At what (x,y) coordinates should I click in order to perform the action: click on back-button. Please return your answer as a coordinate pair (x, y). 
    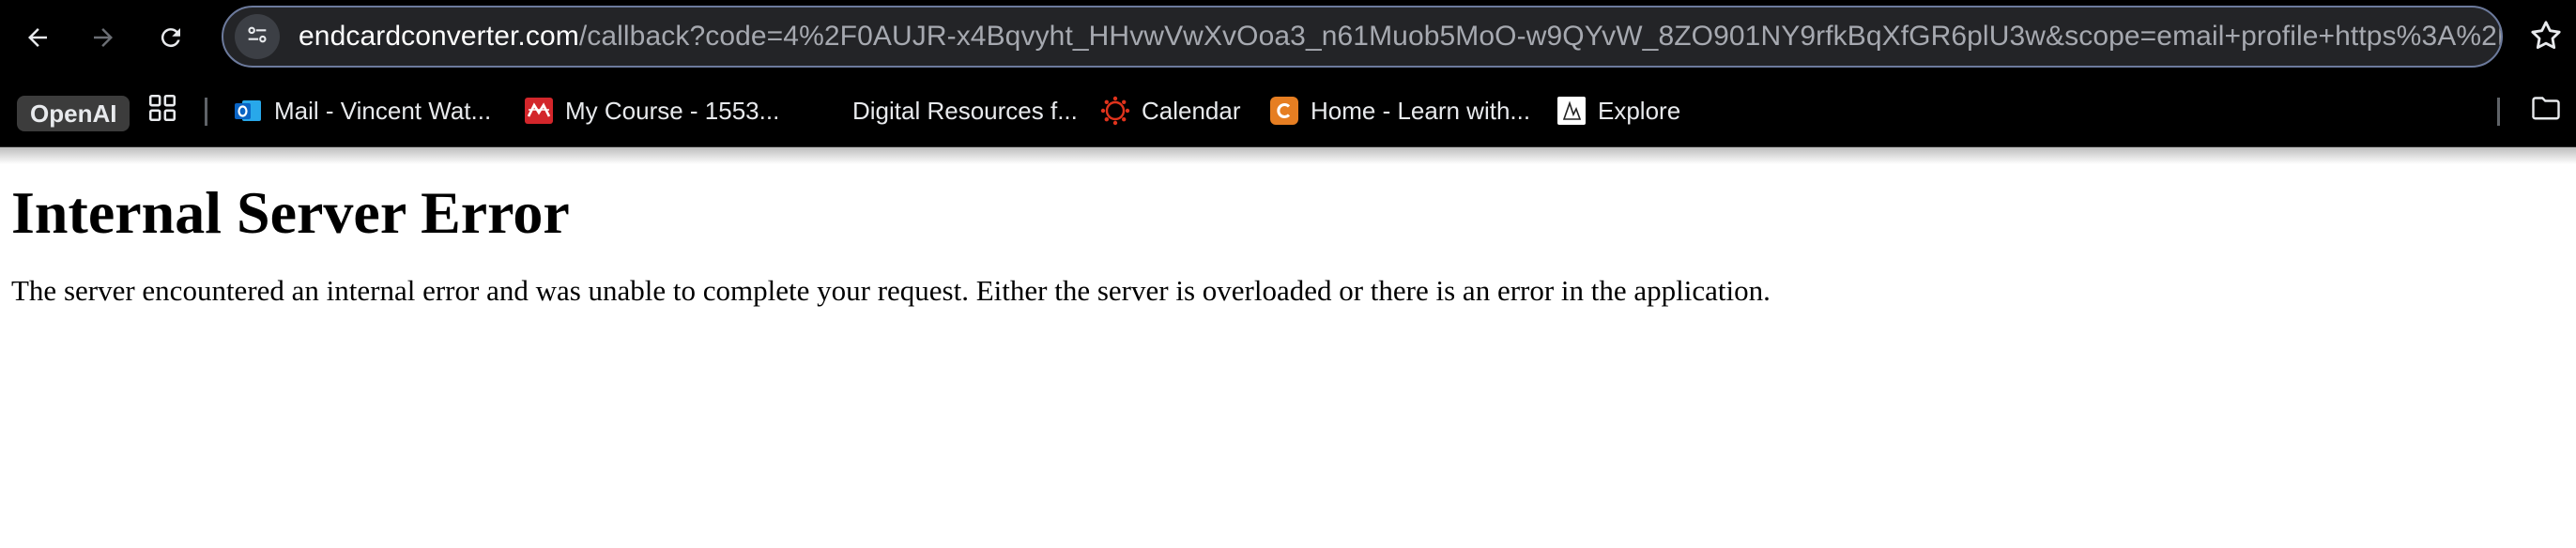
    Looking at the image, I should click on (38, 37).